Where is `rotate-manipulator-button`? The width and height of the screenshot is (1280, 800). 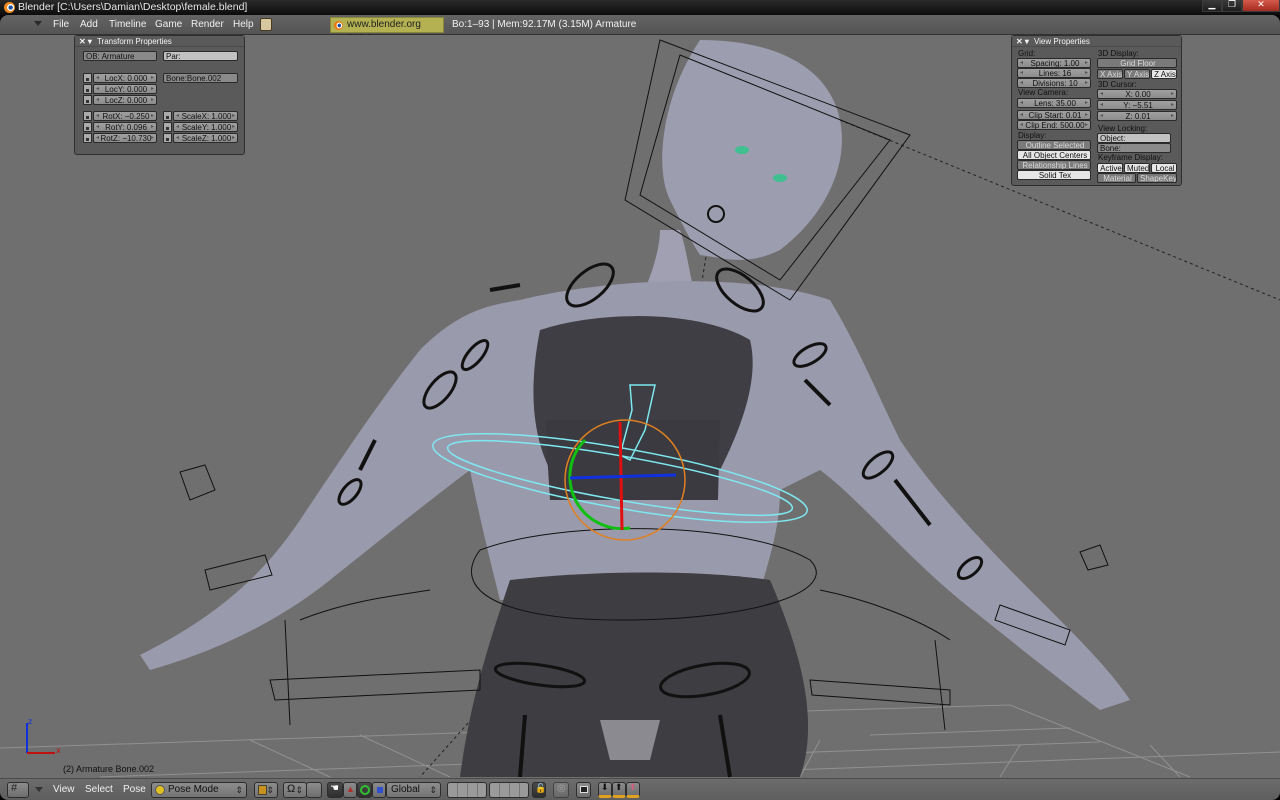
rotate-manipulator-button is located at coordinates (364, 790).